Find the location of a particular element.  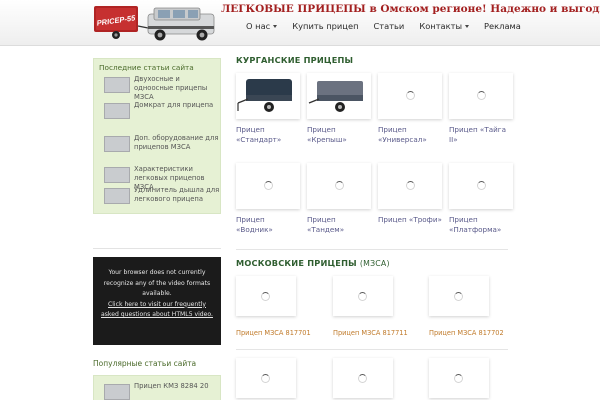

nav-about-label: О нас is located at coordinates (258, 26).